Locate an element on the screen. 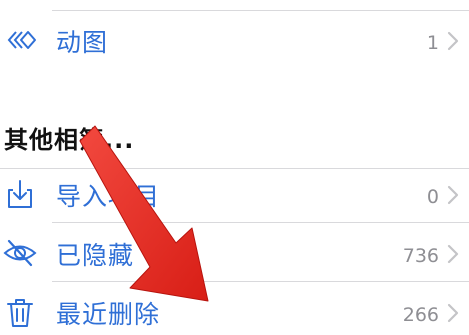 This screenshot has height=335, width=469. album-count: 266 is located at coordinates (420, 315).